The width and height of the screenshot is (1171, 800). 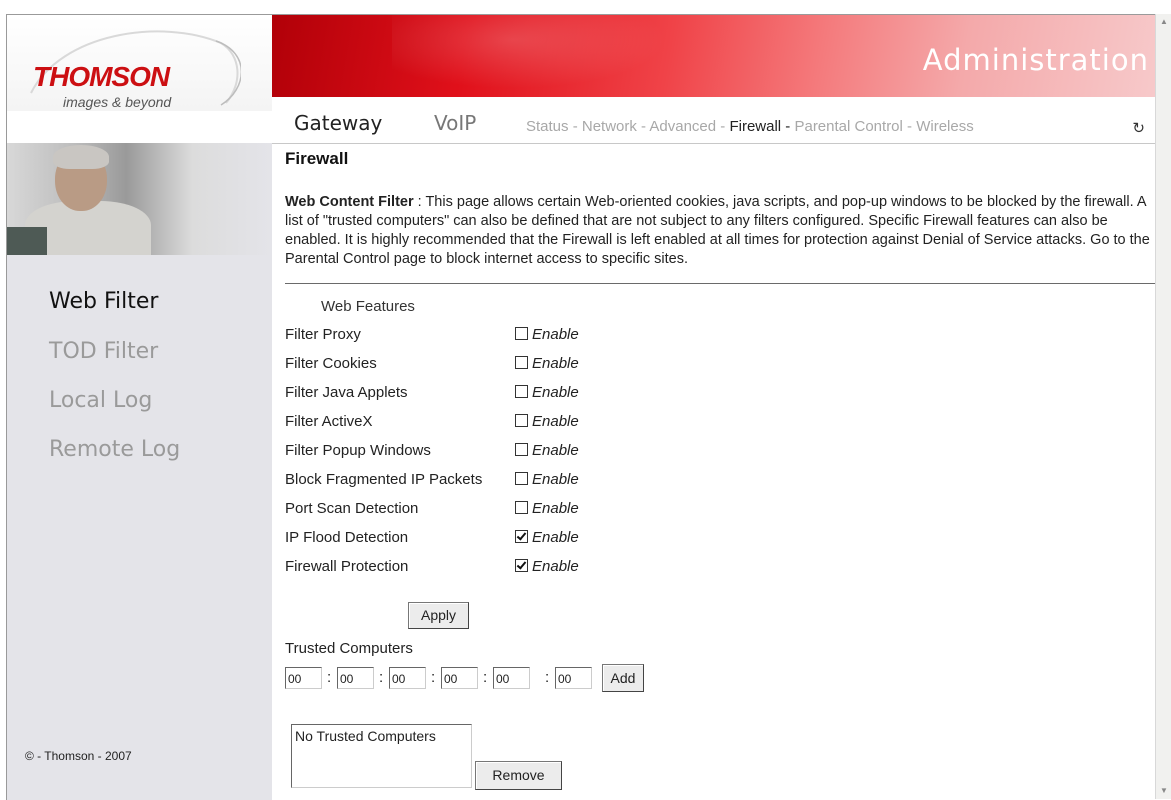 What do you see at coordinates (347, 537) in the screenshot?
I see `feature-label-ip-flood-detection: IP Flood Detection` at bounding box center [347, 537].